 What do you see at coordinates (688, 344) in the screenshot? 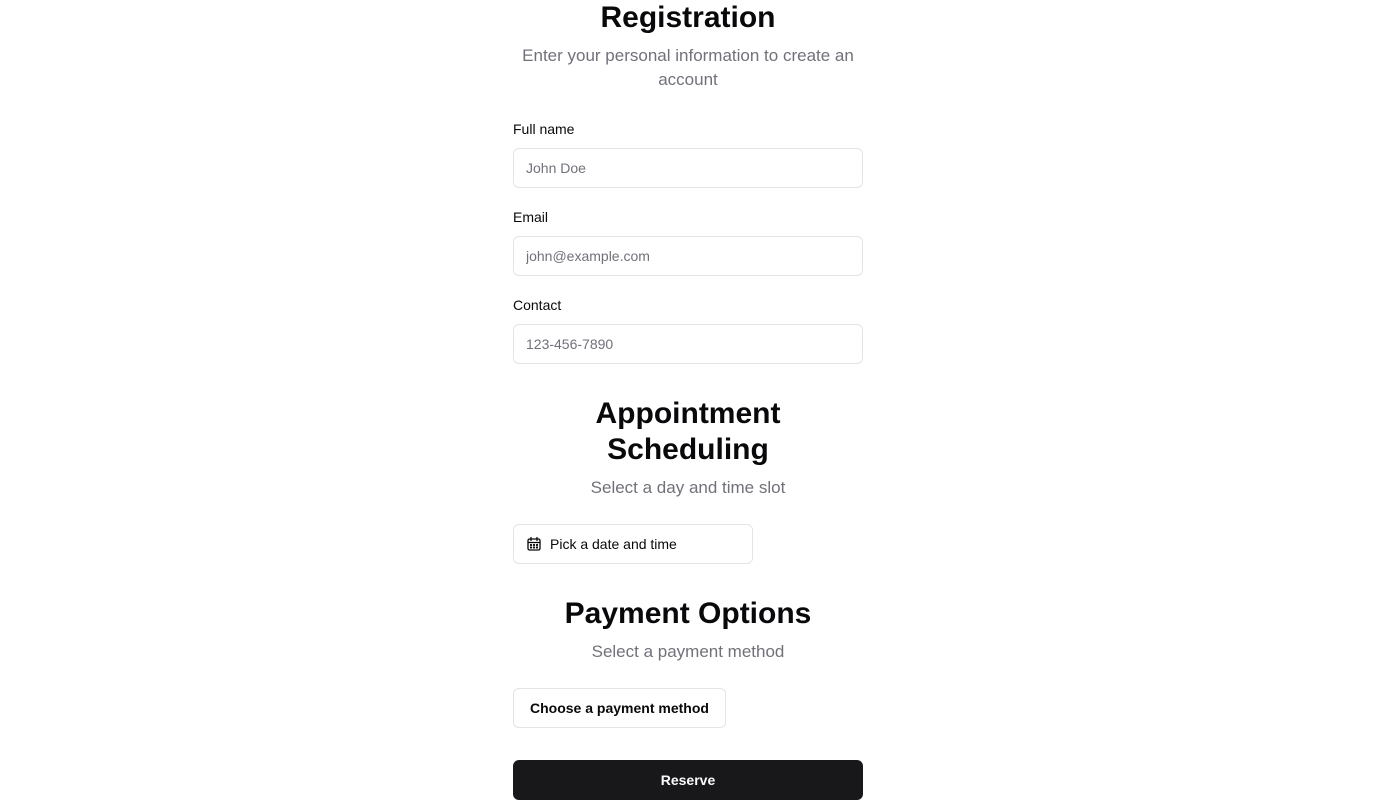
I see `contact-input` at bounding box center [688, 344].